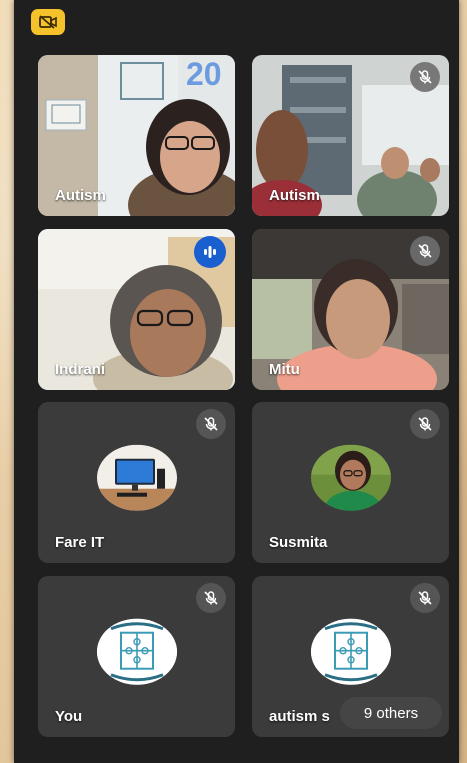 This screenshot has height=763, width=467. Describe the element at coordinates (136, 309) in the screenshot. I see `participant-tile-3: Indrani` at that location.